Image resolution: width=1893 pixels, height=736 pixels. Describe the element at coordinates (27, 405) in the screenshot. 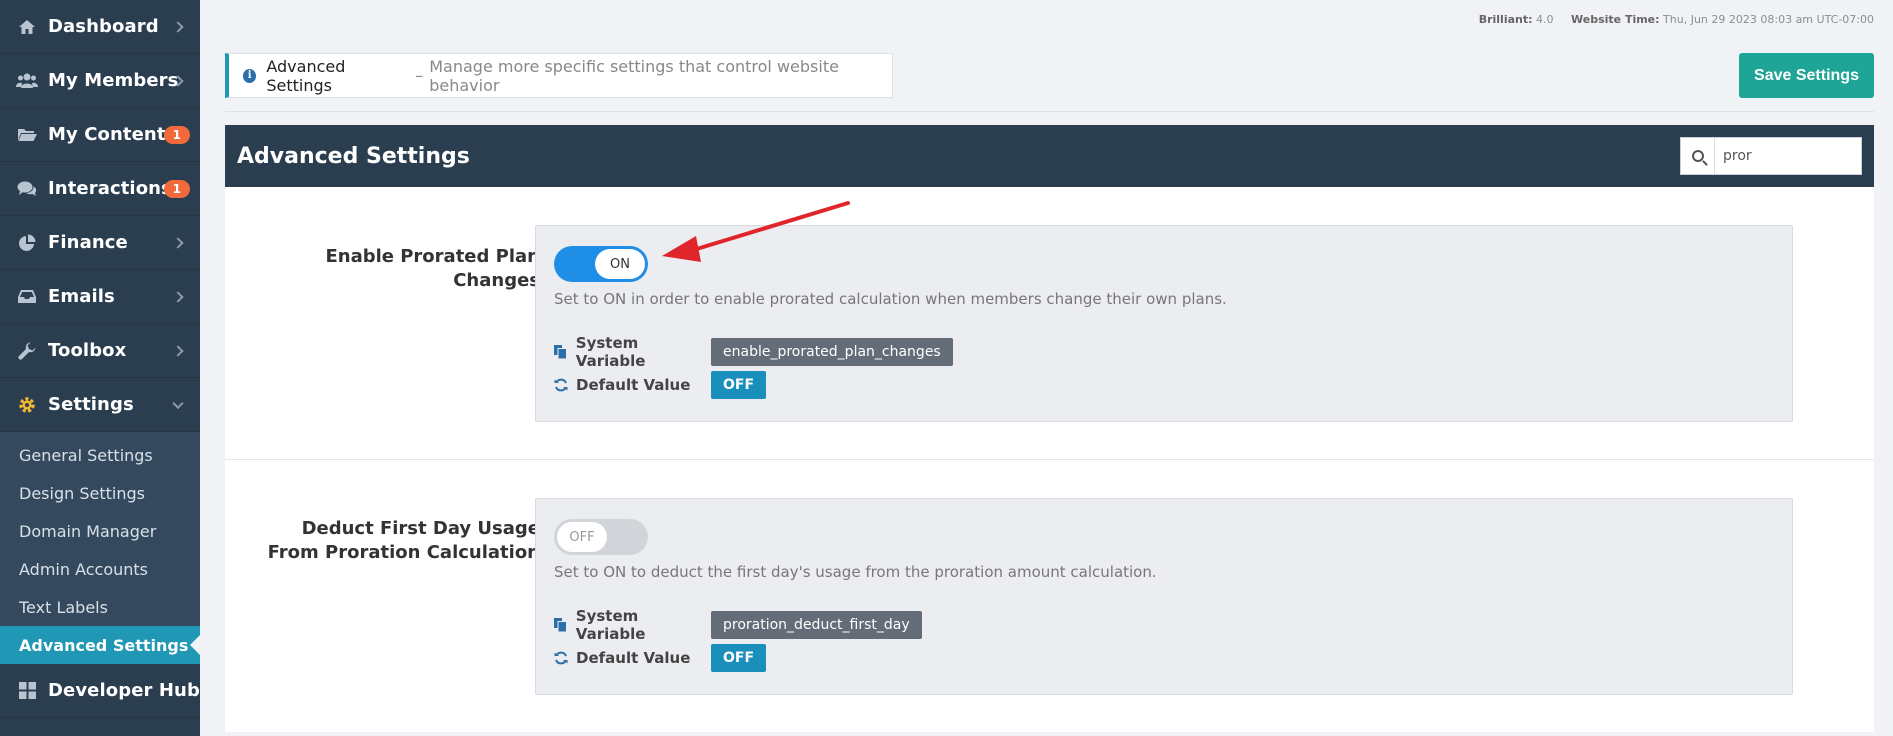

I see `gear-icon` at that location.